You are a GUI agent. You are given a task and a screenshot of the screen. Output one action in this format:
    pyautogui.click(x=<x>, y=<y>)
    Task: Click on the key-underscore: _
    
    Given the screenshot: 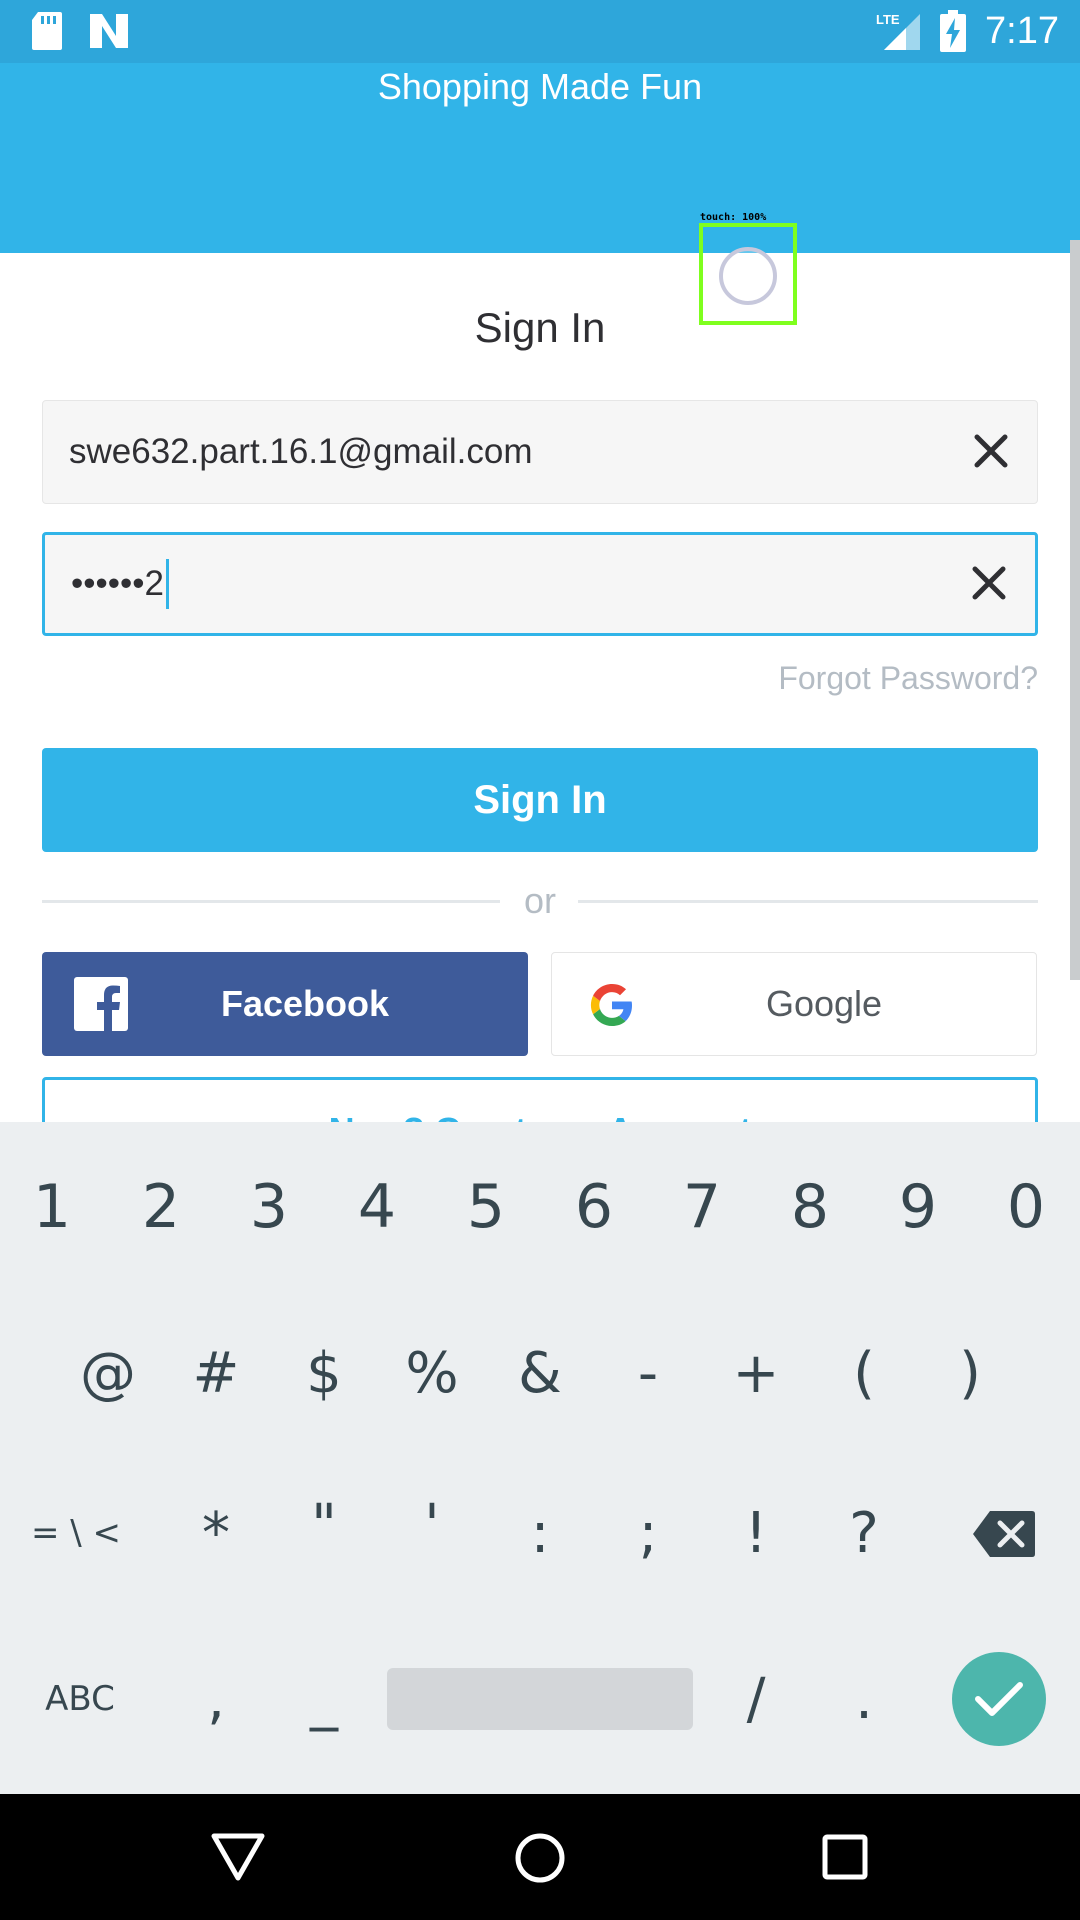 What is the action you would take?
    pyautogui.click(x=324, y=1699)
    